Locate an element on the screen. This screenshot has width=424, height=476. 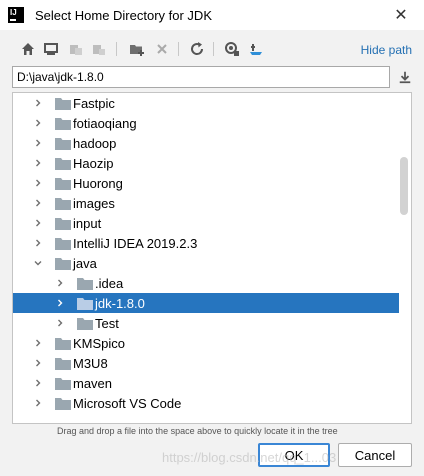
tree-item-label: IntelliJ IDEA 2019.2.3 is located at coordinates (135, 243).